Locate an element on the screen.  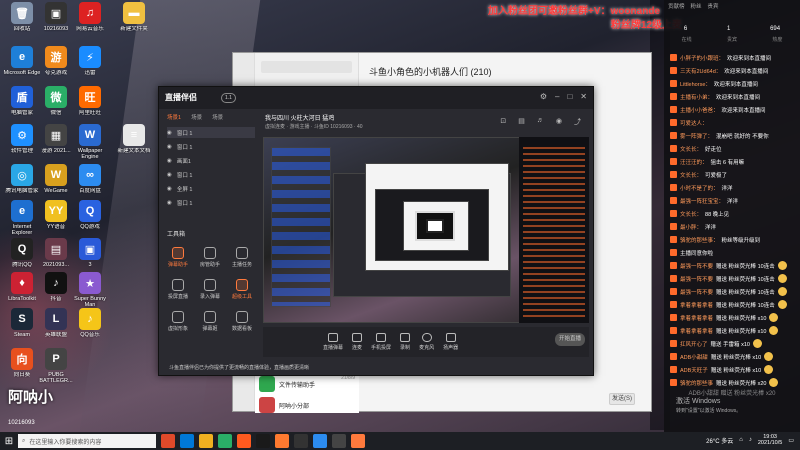
desktop-icon: ⚡ 迅雷 is located at coordinates (90, 61).